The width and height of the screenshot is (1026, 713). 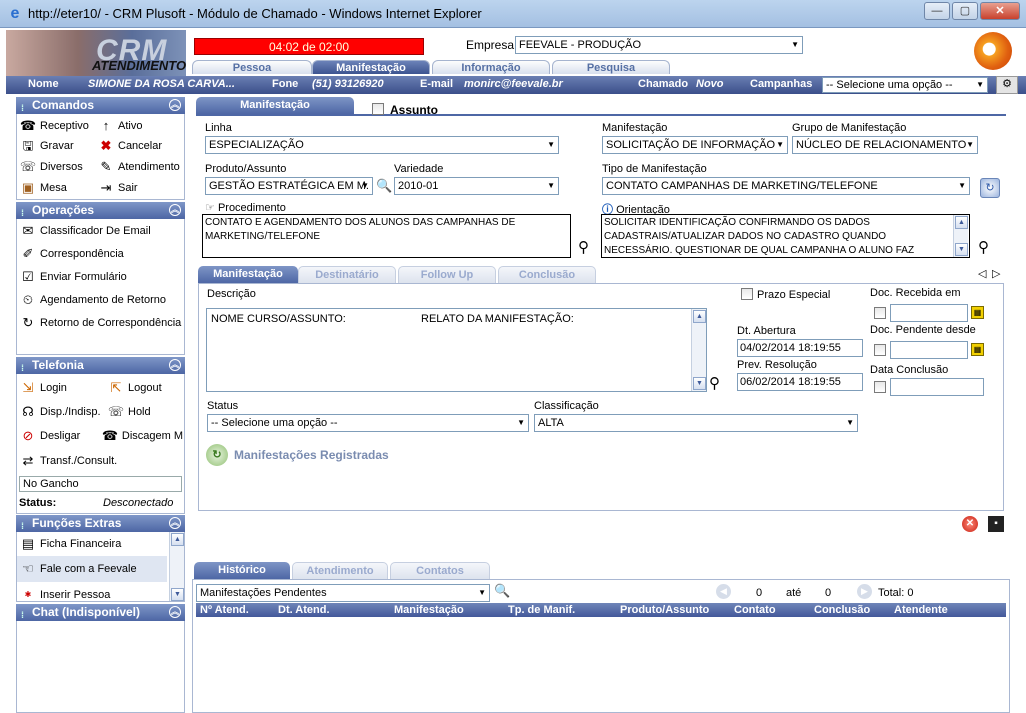 I want to click on manifestacoes-registradas-link: Manifestações Registradas, so click(x=311, y=455).